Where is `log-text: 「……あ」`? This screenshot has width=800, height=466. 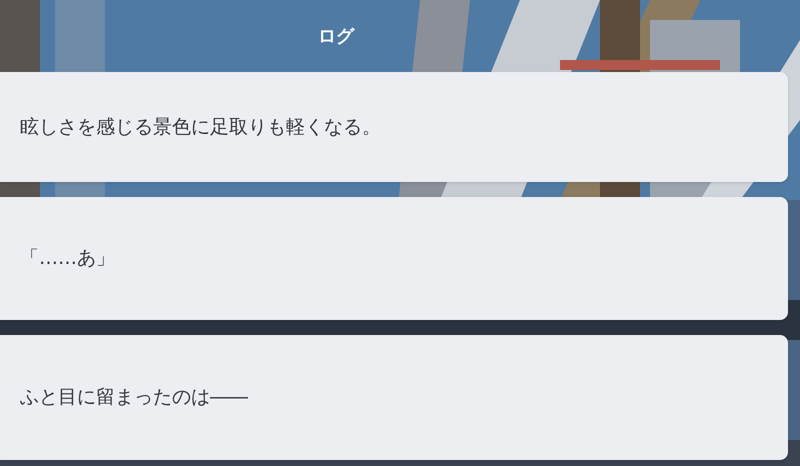 log-text: 「……あ」 is located at coordinates (67, 259).